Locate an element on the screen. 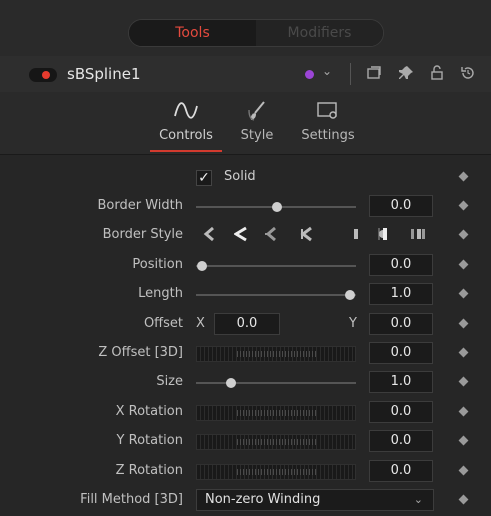 This screenshot has width=491, height=516. fill-method-select: Non-zero Winding ⌄ is located at coordinates (315, 500).